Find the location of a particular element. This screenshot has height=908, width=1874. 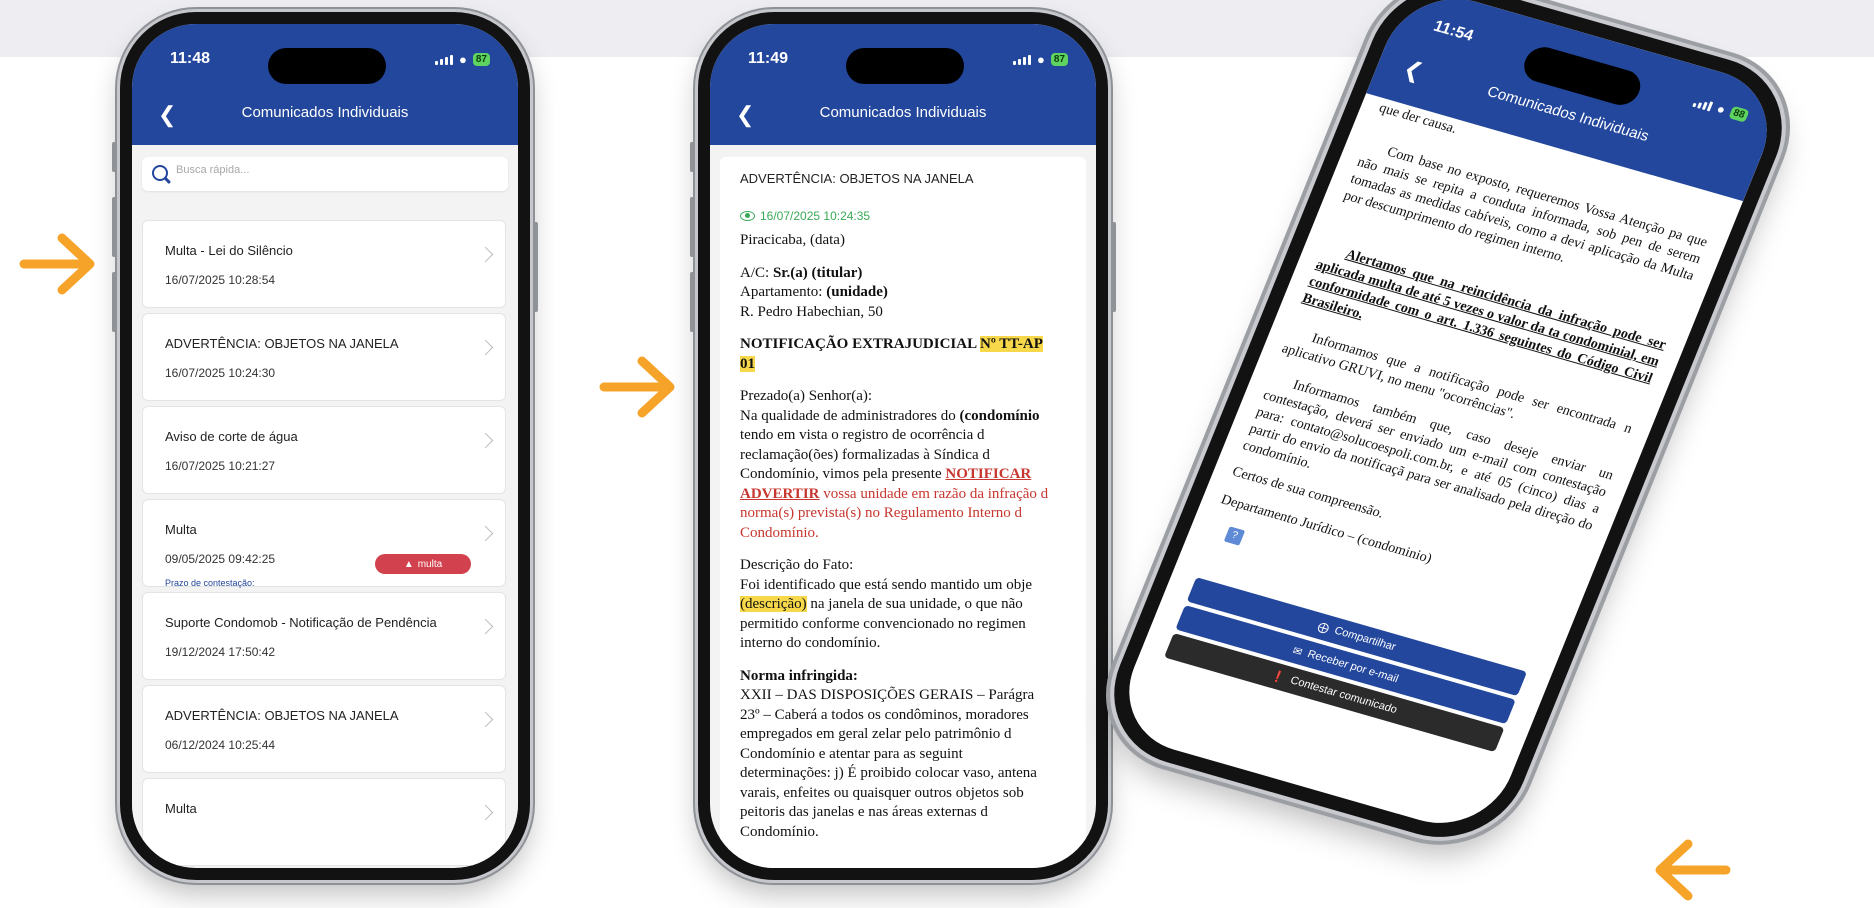

item-date: 09/05/2025 09:42:25 is located at coordinates (220, 559).